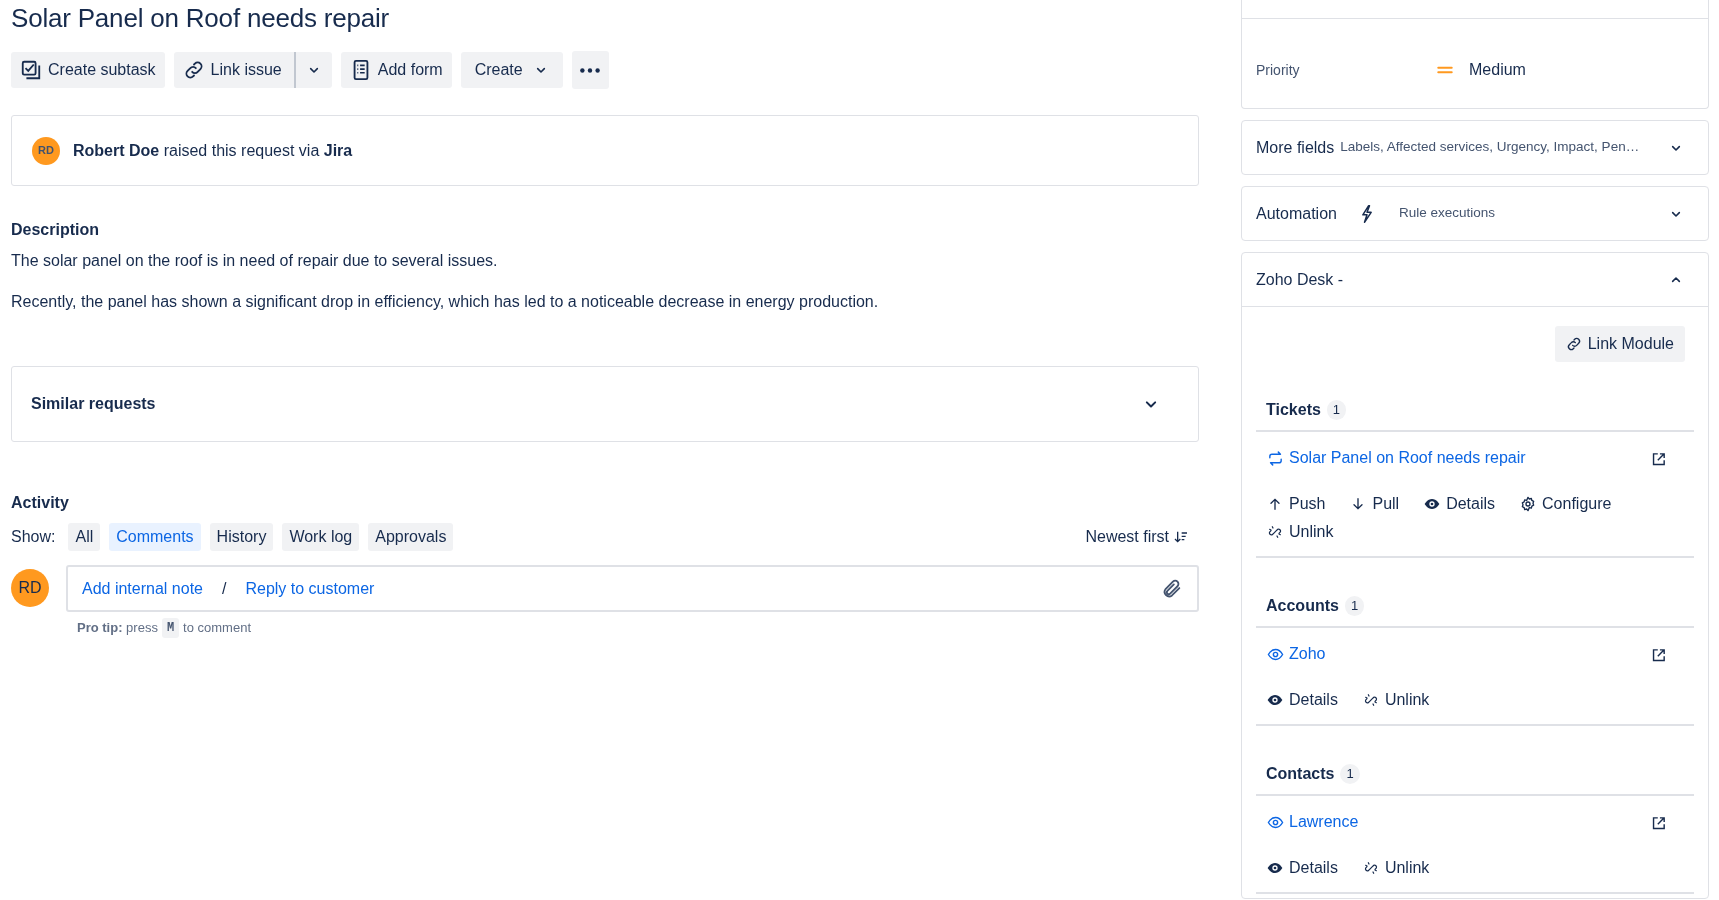 The width and height of the screenshot is (1719, 900). Describe the element at coordinates (1275, 458) in the screenshot. I see `sync-icon` at that location.